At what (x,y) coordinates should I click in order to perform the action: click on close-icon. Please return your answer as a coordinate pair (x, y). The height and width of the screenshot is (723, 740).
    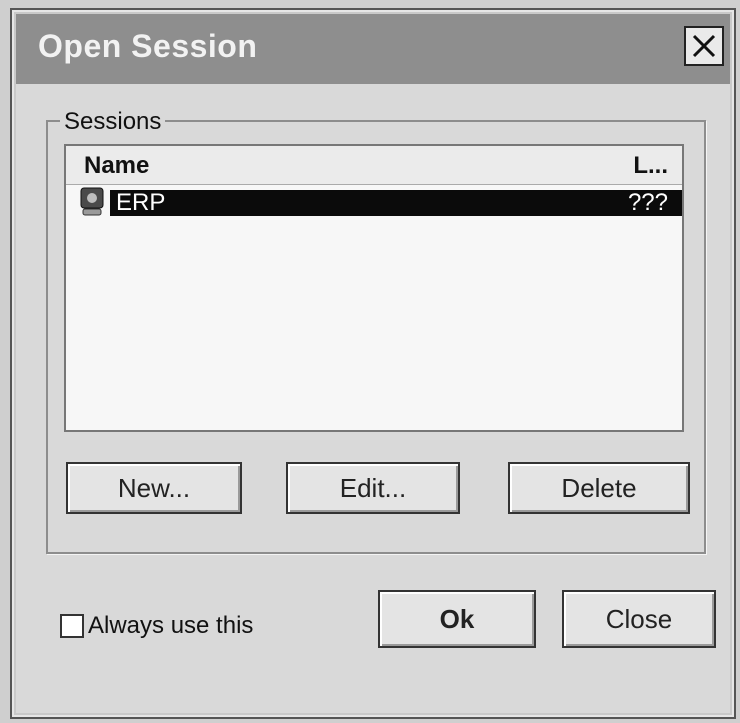
    Looking at the image, I should click on (704, 46).